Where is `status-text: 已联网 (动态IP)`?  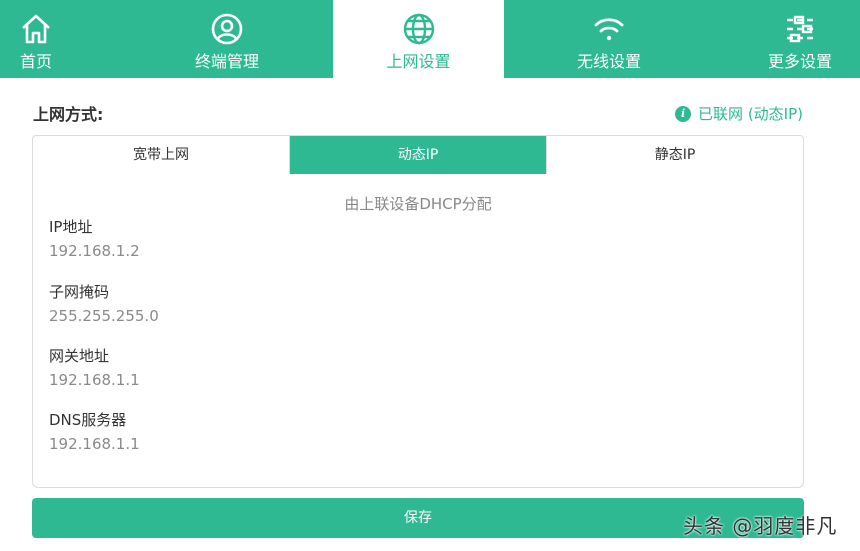 status-text: 已联网 (动态IP) is located at coordinates (750, 114).